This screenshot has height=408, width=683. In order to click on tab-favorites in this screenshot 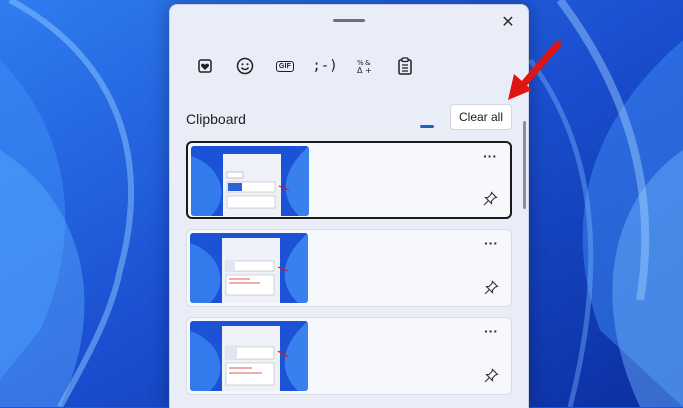, I will do `click(205, 66)`.